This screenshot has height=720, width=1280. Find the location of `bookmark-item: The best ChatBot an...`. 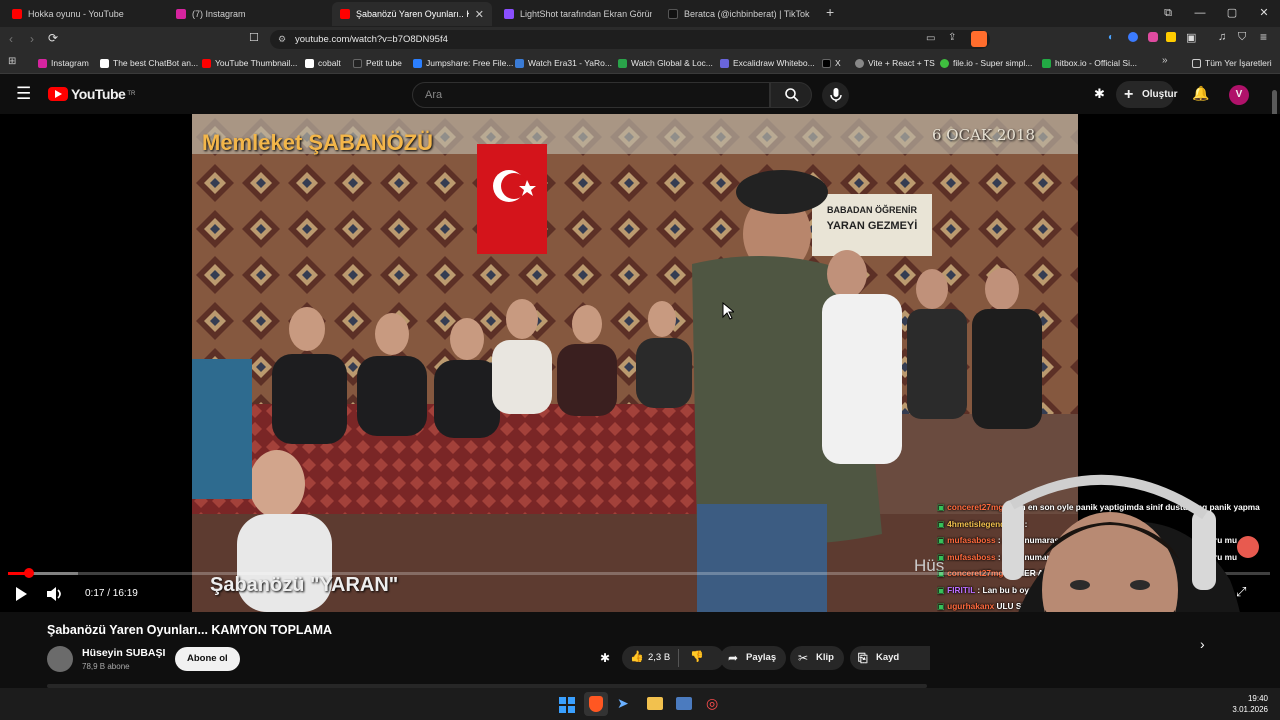

bookmark-item: The best ChatBot an... is located at coordinates (149, 63).